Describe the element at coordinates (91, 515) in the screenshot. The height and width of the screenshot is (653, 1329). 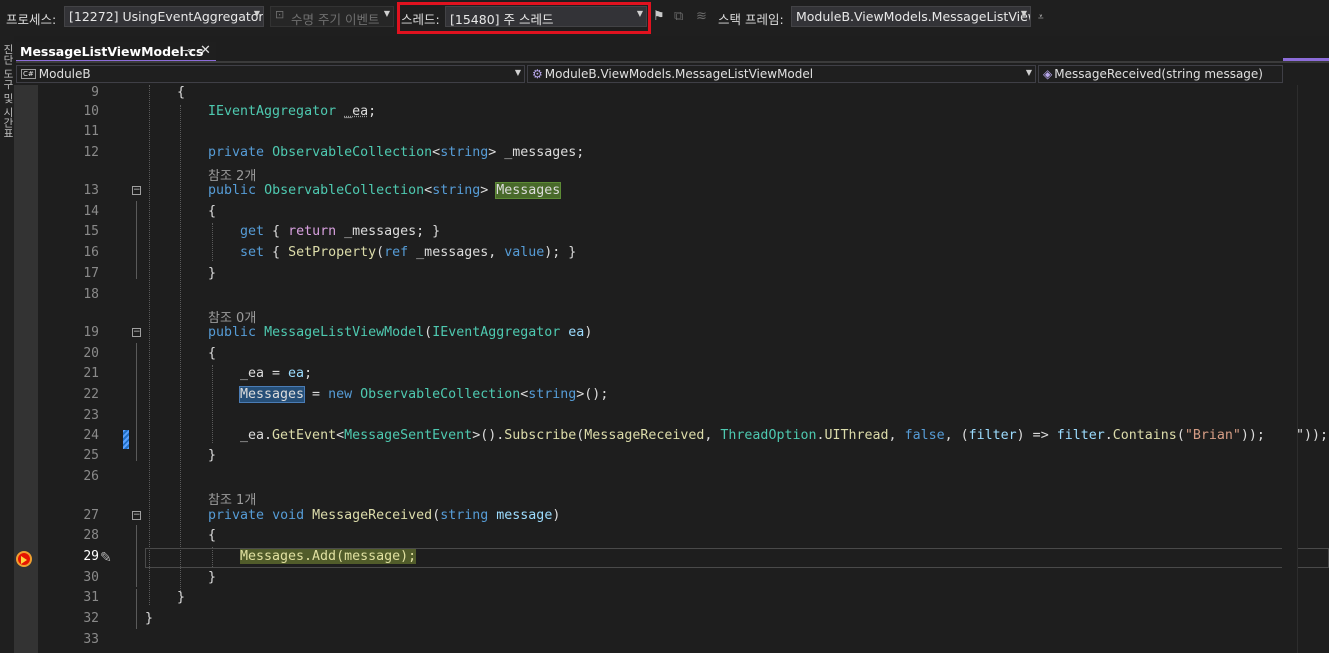
I see `line-number: 27` at that location.